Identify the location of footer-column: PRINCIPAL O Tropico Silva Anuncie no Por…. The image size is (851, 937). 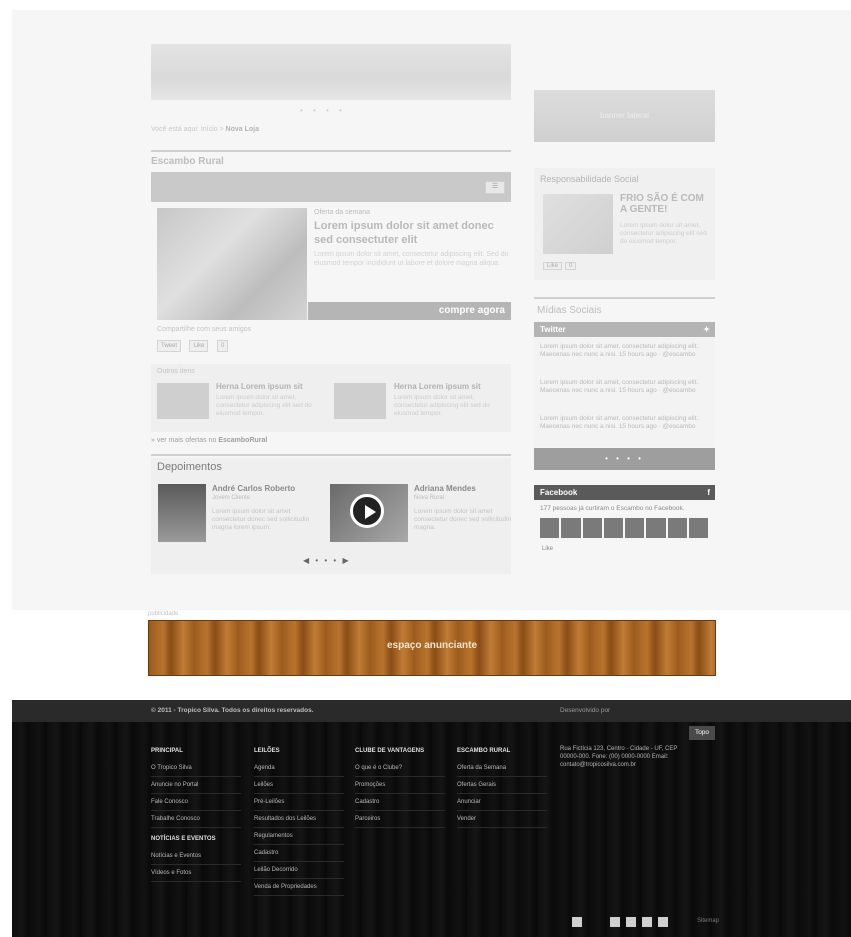
(196, 815).